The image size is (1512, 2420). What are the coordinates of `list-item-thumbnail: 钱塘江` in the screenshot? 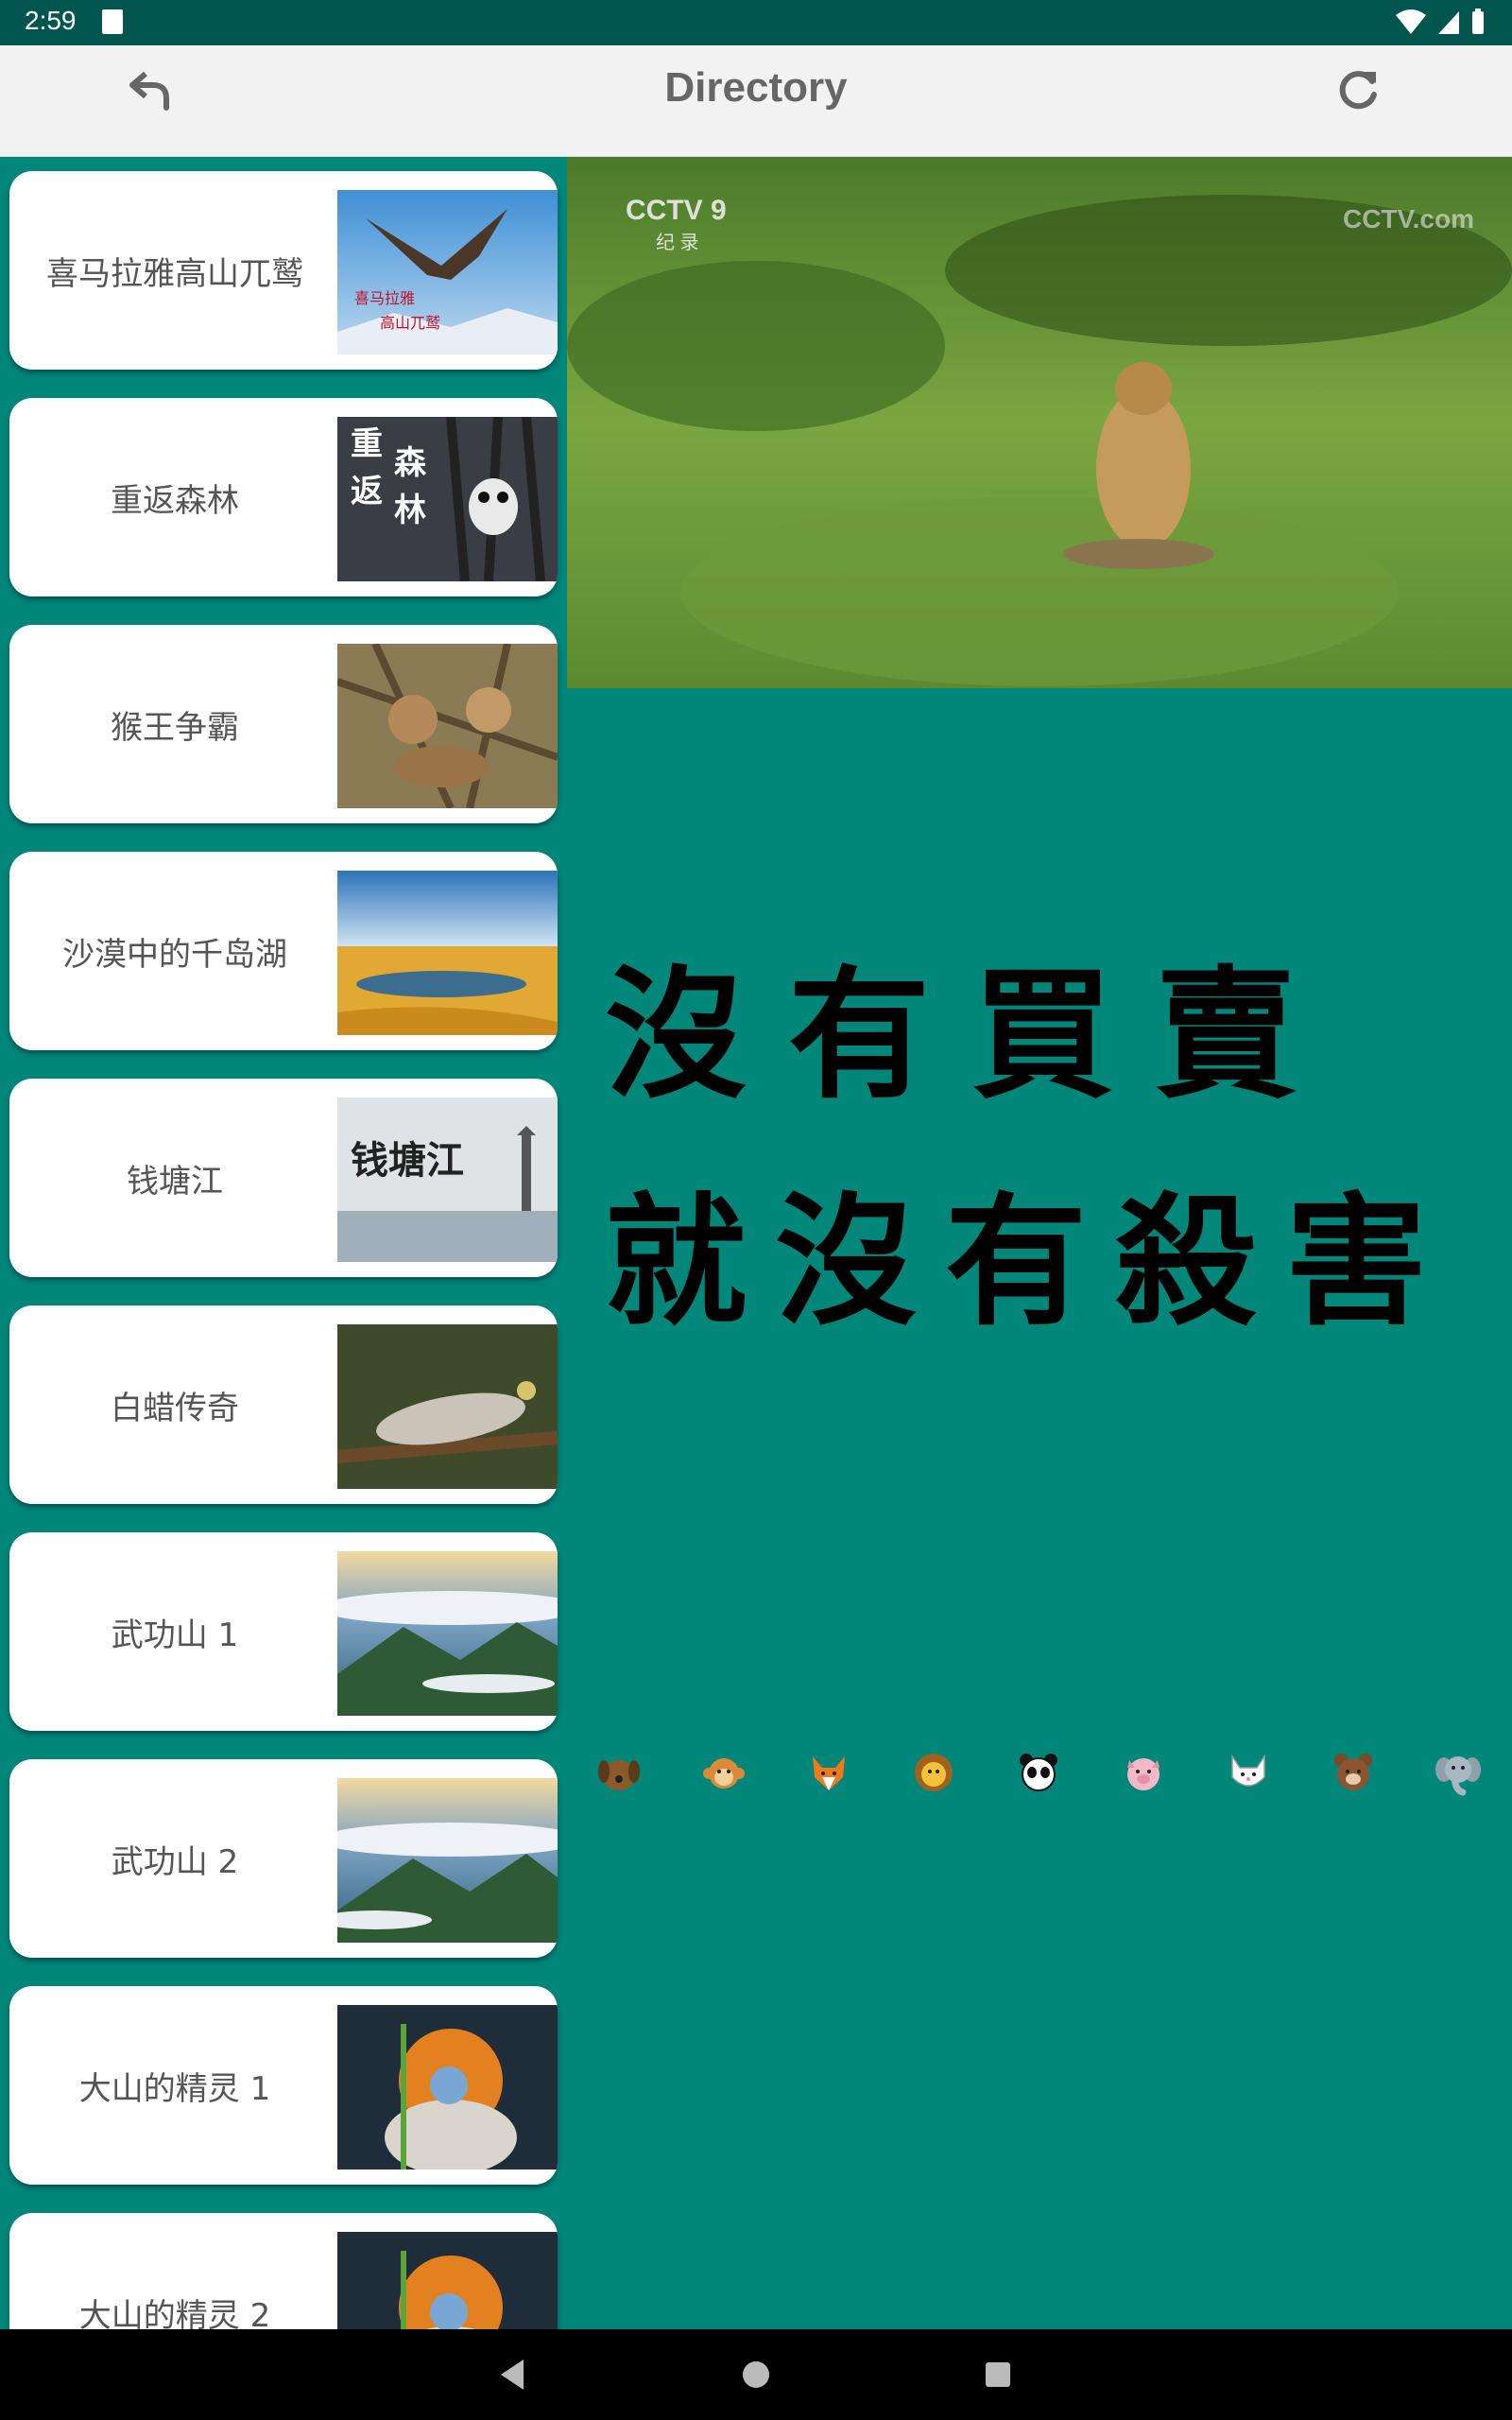 It's located at (447, 1180).